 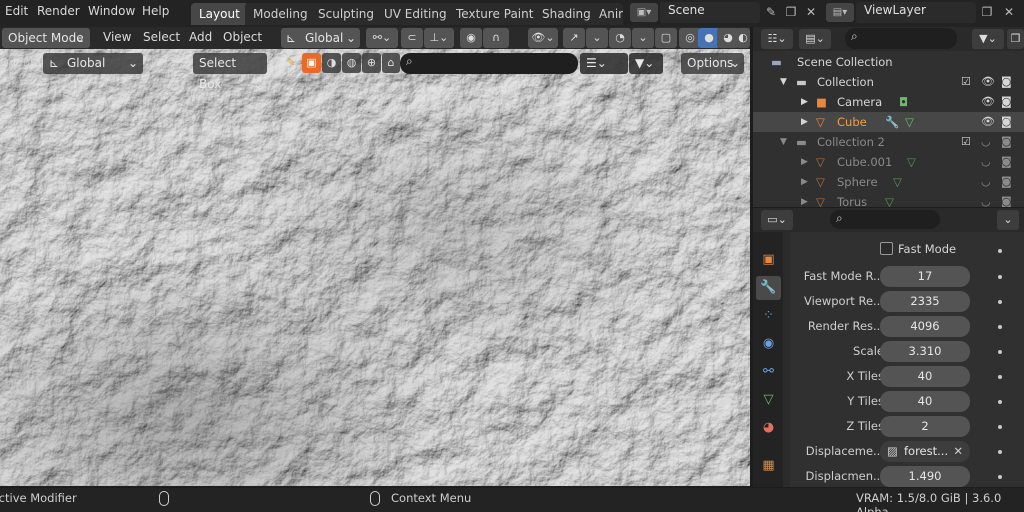 I want to click on overlays-dropdown-icon: ⌄, so click(x=643, y=38).